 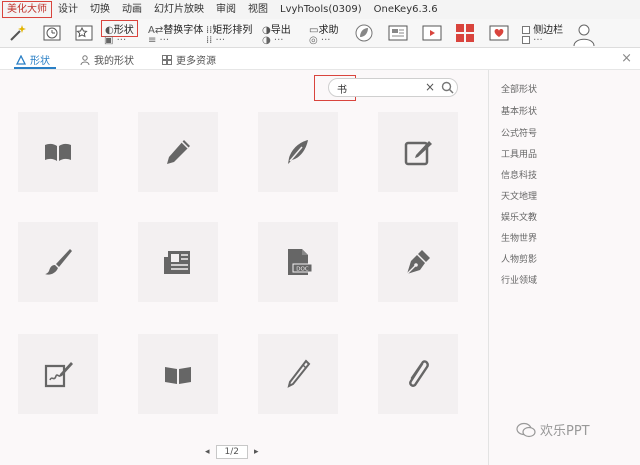 What do you see at coordinates (342, 88) in the screenshot?
I see `search-input: 书` at bounding box center [342, 88].